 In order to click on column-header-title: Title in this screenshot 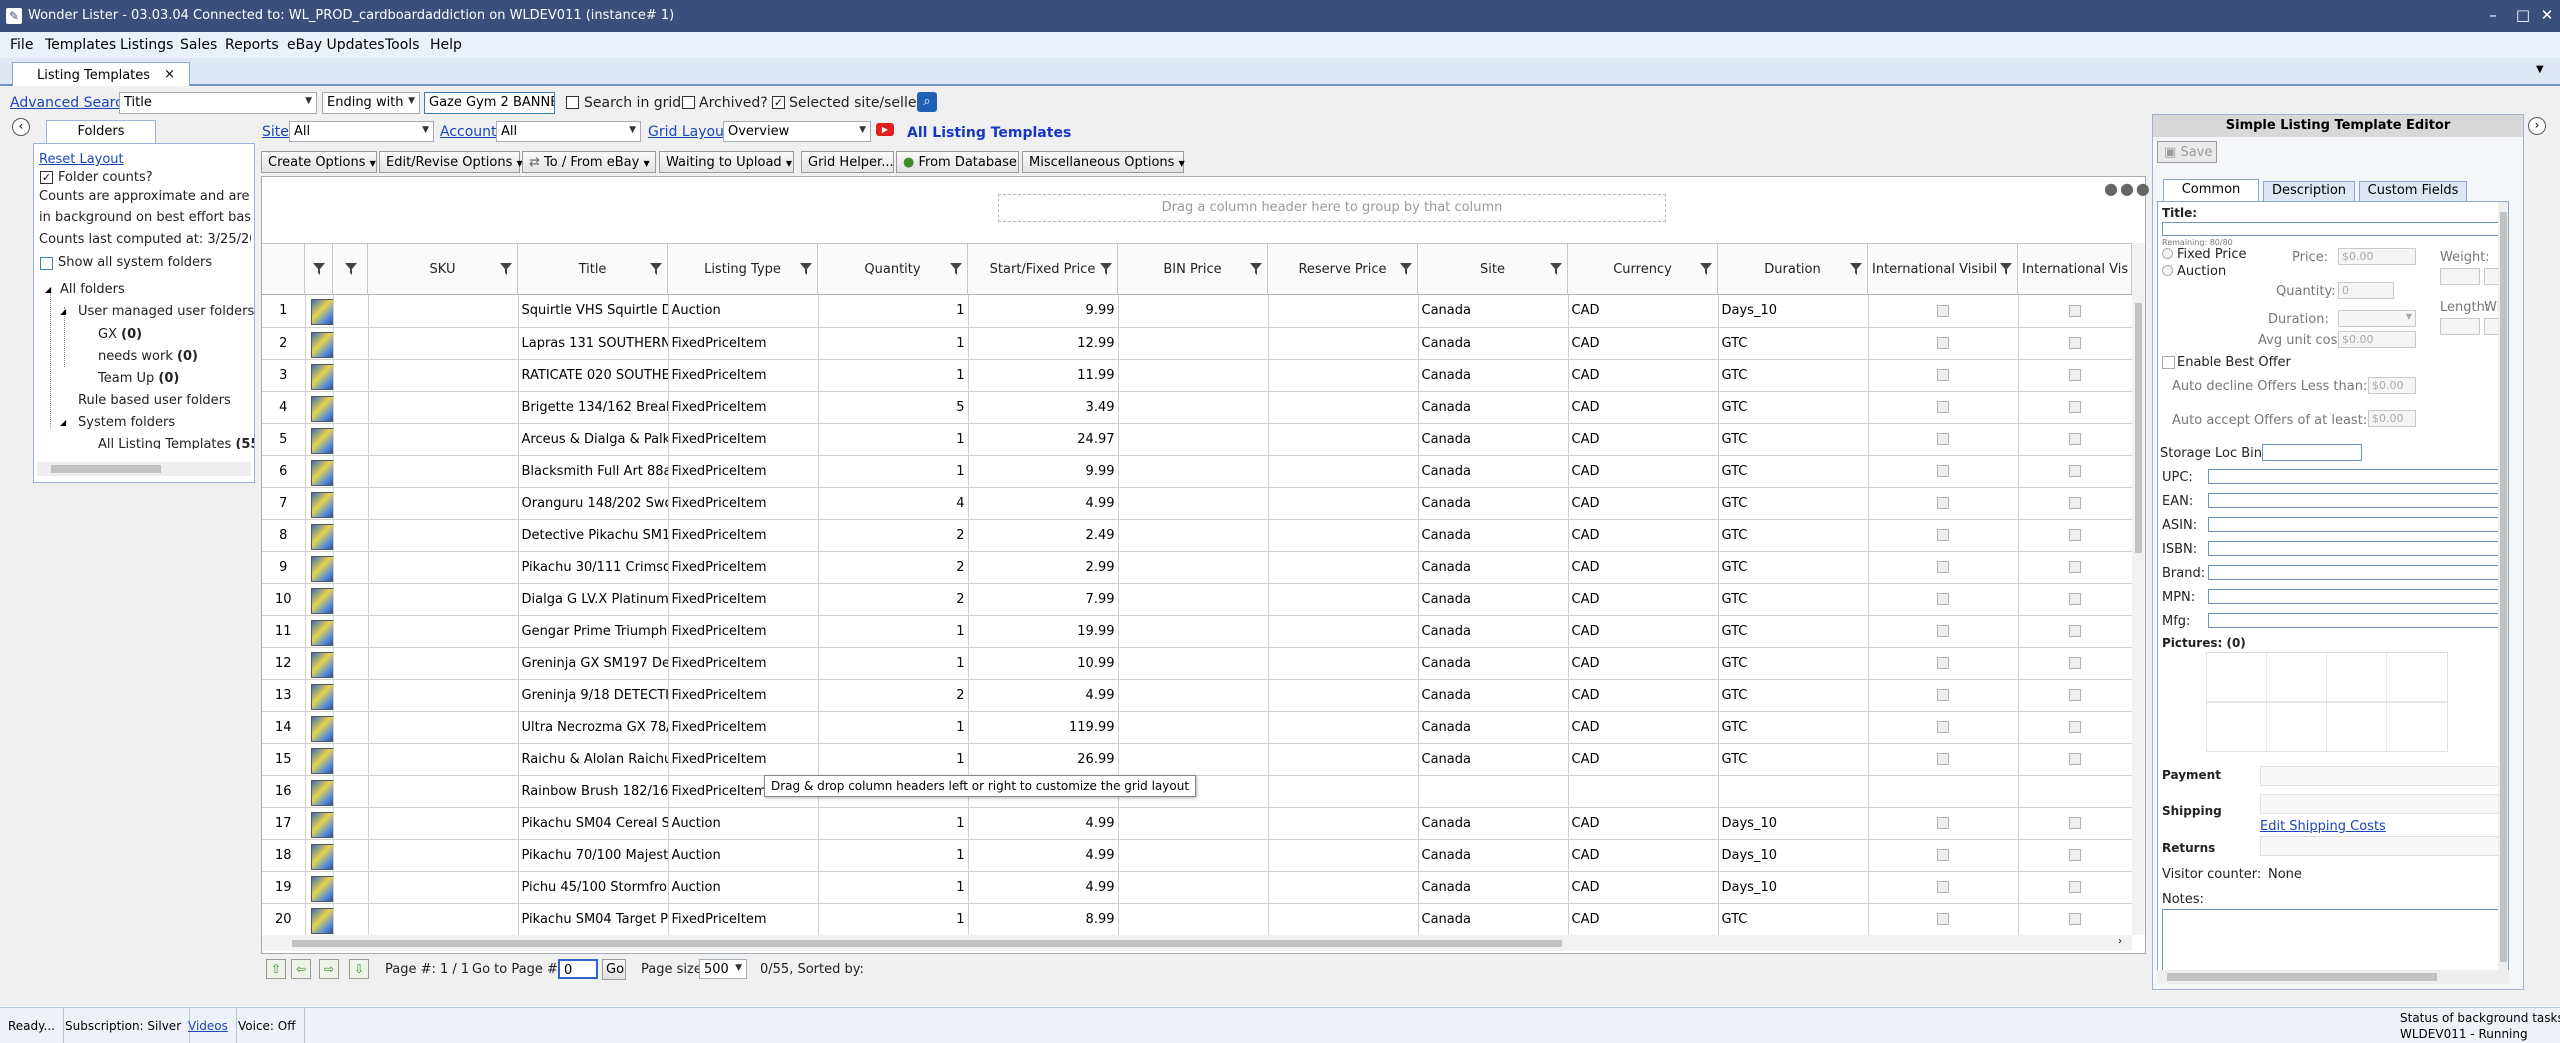, I will do `click(593, 270)`.